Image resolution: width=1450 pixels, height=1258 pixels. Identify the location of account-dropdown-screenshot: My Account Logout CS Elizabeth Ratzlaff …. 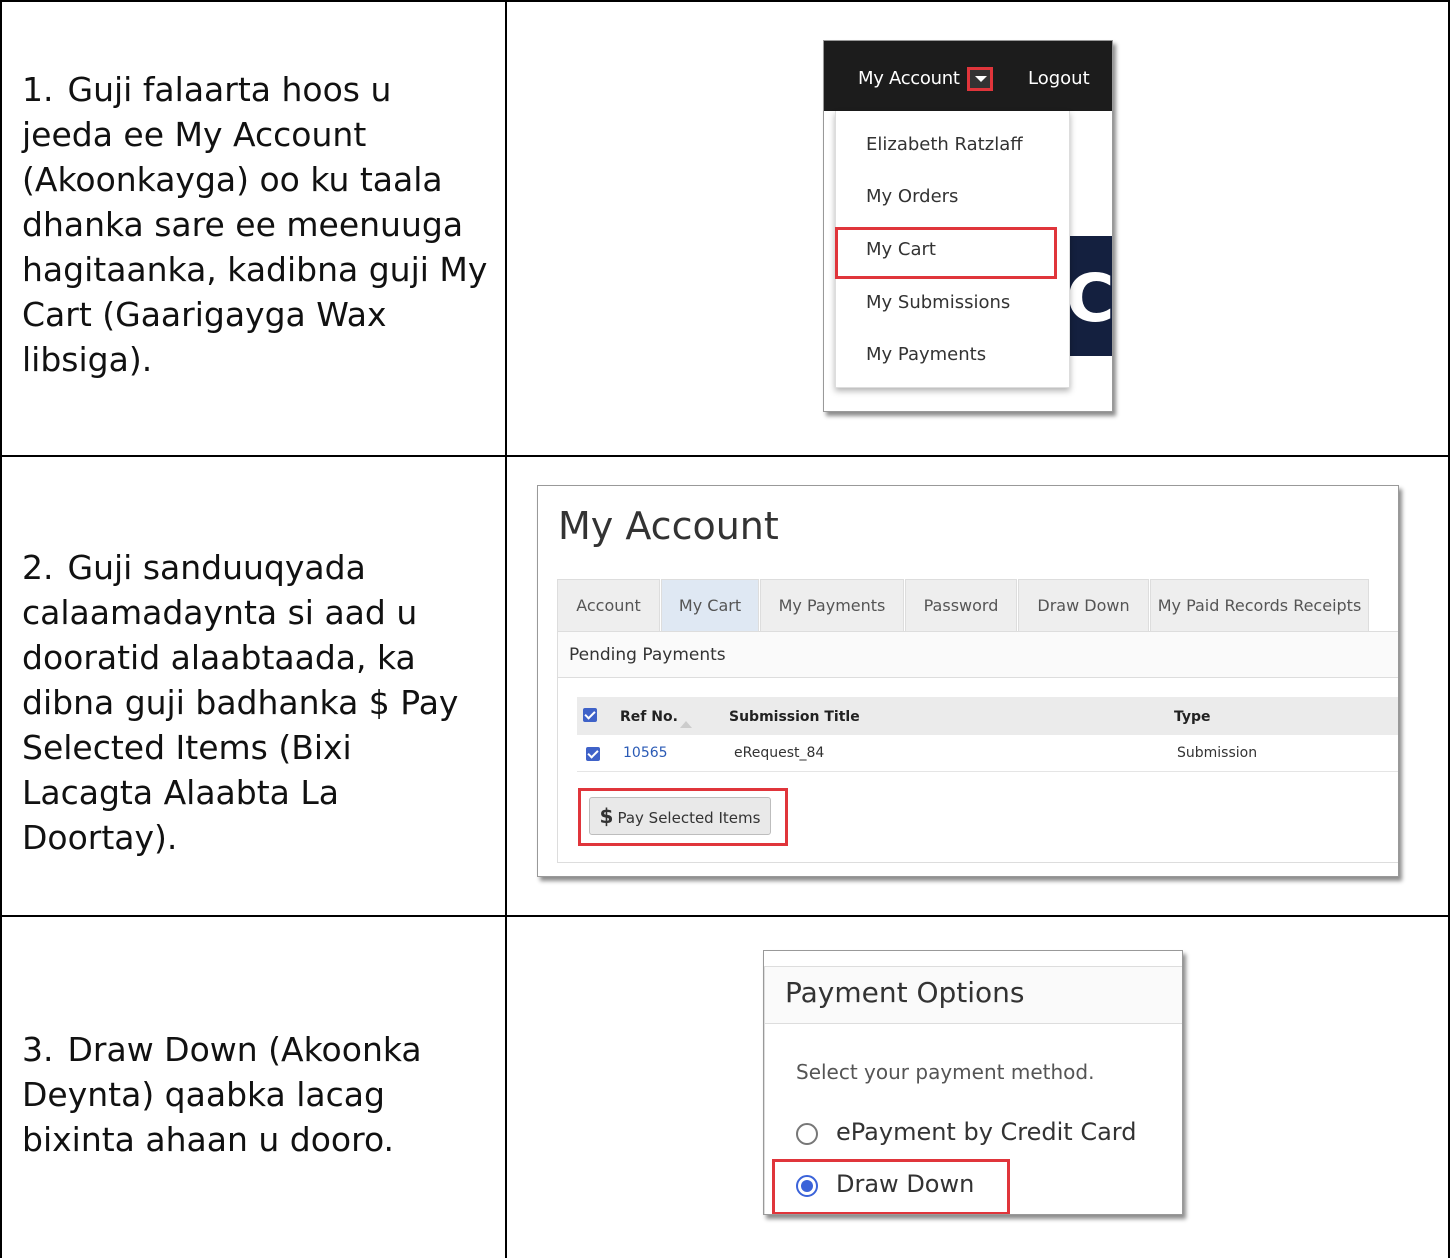
(968, 226).